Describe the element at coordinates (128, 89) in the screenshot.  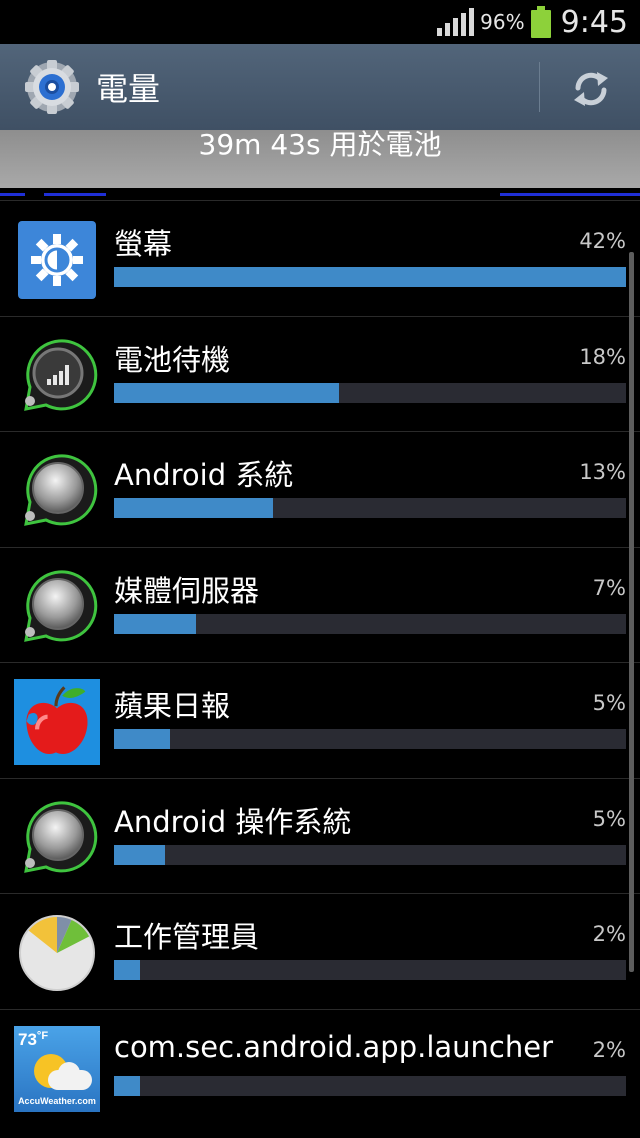
I see `page-title: 電量` at that location.